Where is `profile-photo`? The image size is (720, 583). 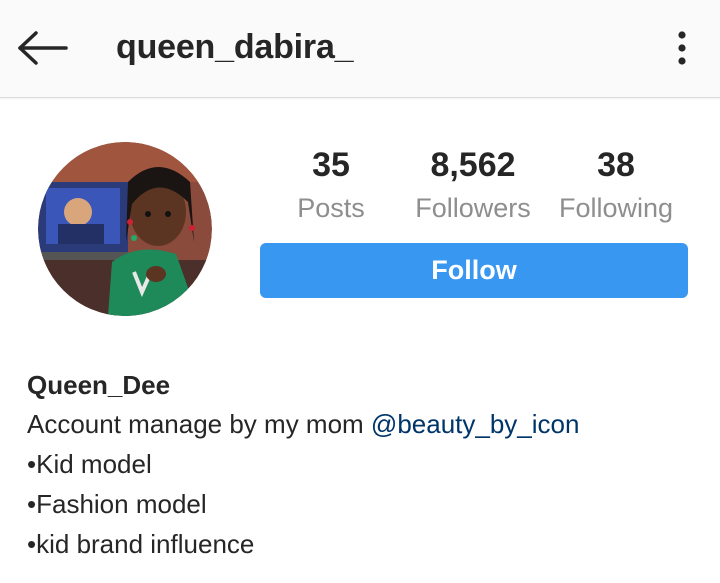
profile-photo is located at coordinates (125, 229).